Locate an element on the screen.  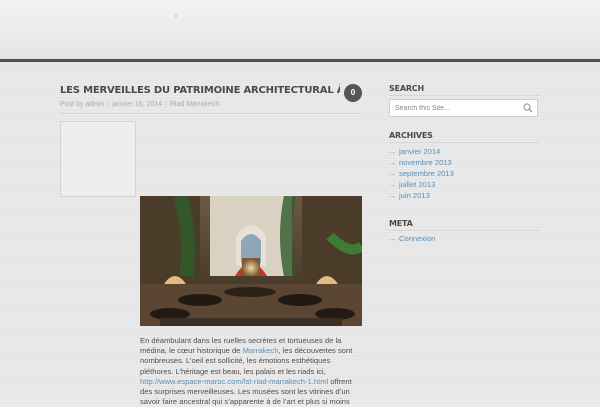
post-date-link: janvier 16, 2014 is located at coordinates (137, 104).